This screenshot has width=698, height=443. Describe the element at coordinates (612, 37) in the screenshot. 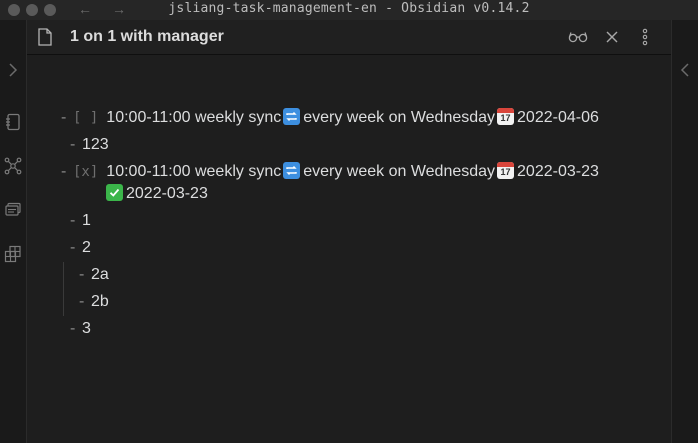

I see `close-icon` at that location.